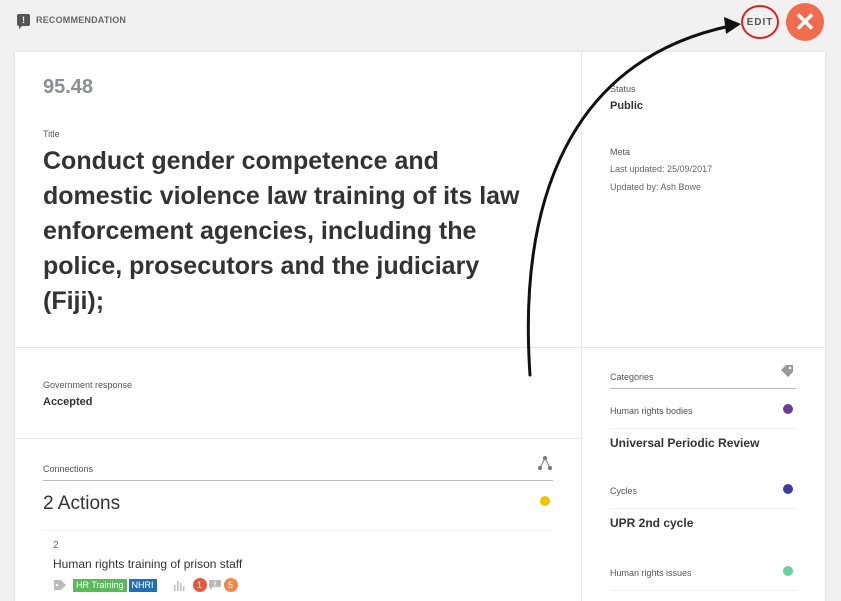 This screenshot has height=601, width=841. Describe the element at coordinates (230, 585) in the screenshot. I see `count-badge: 5` at that location.